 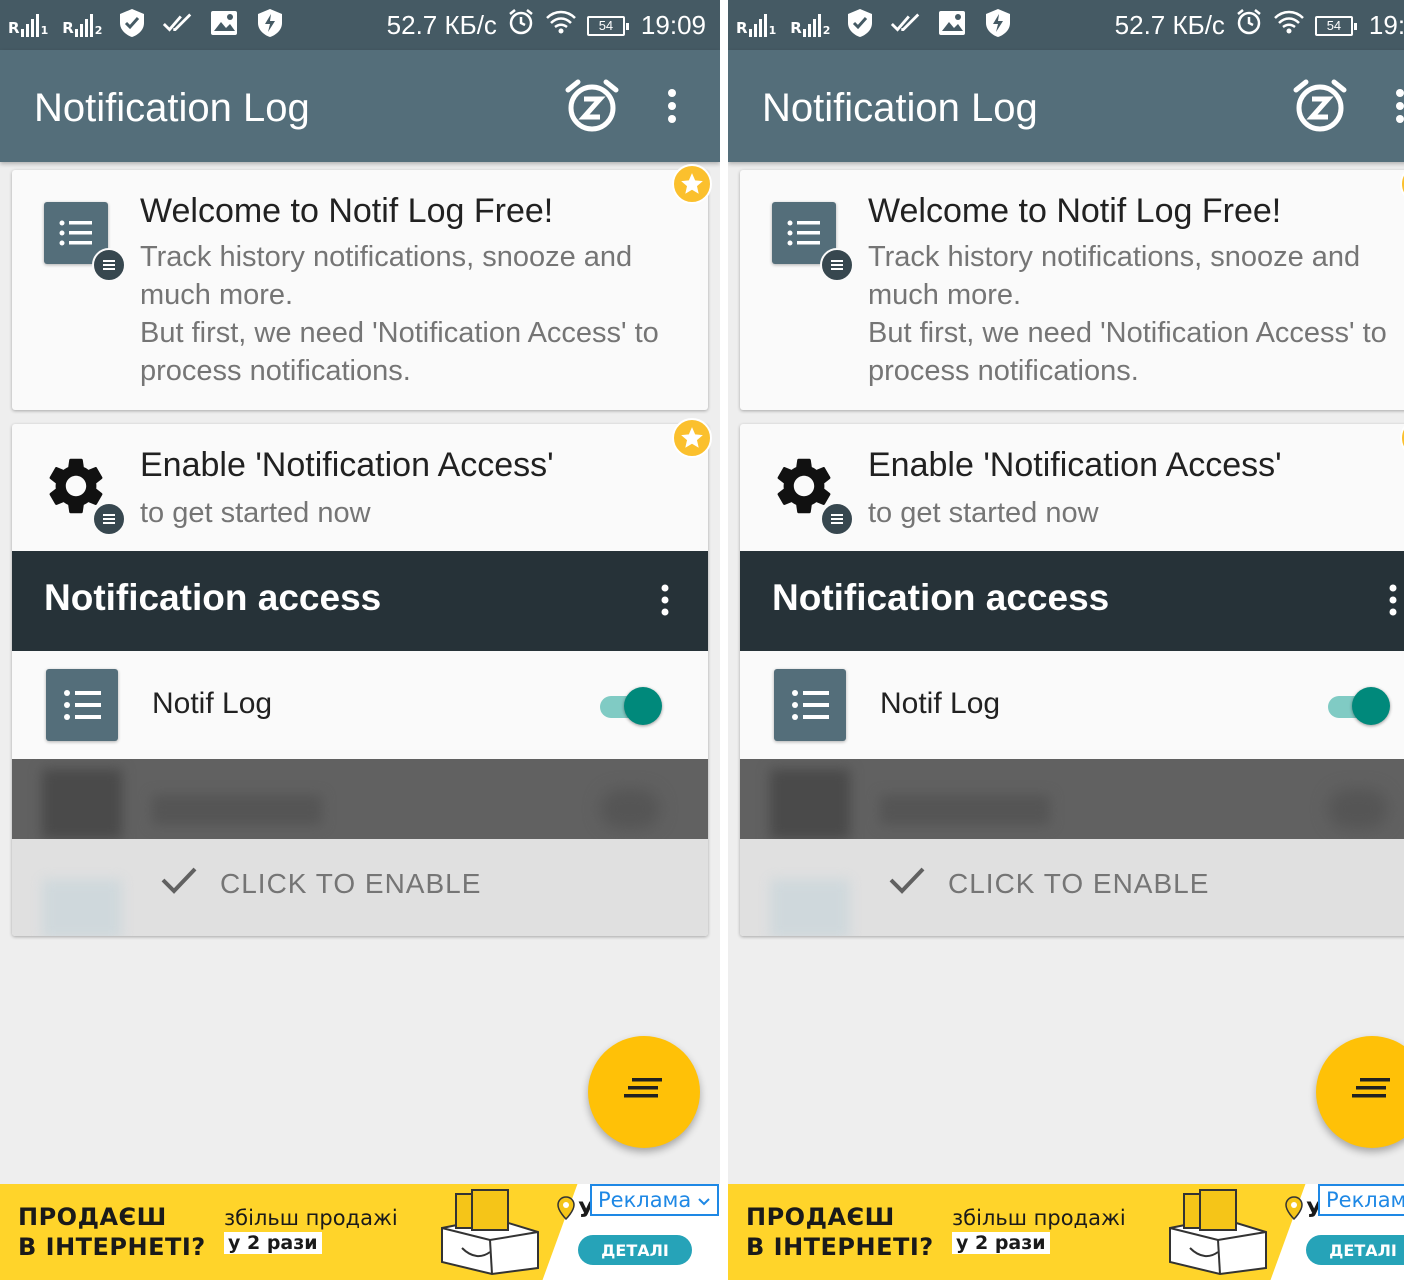 I want to click on ad-label-text: Реклама, so click(x=645, y=1200).